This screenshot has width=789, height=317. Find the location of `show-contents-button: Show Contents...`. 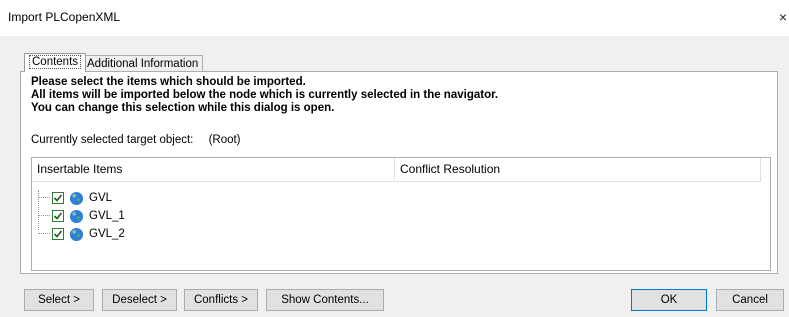

show-contents-button: Show Contents... is located at coordinates (325, 300).